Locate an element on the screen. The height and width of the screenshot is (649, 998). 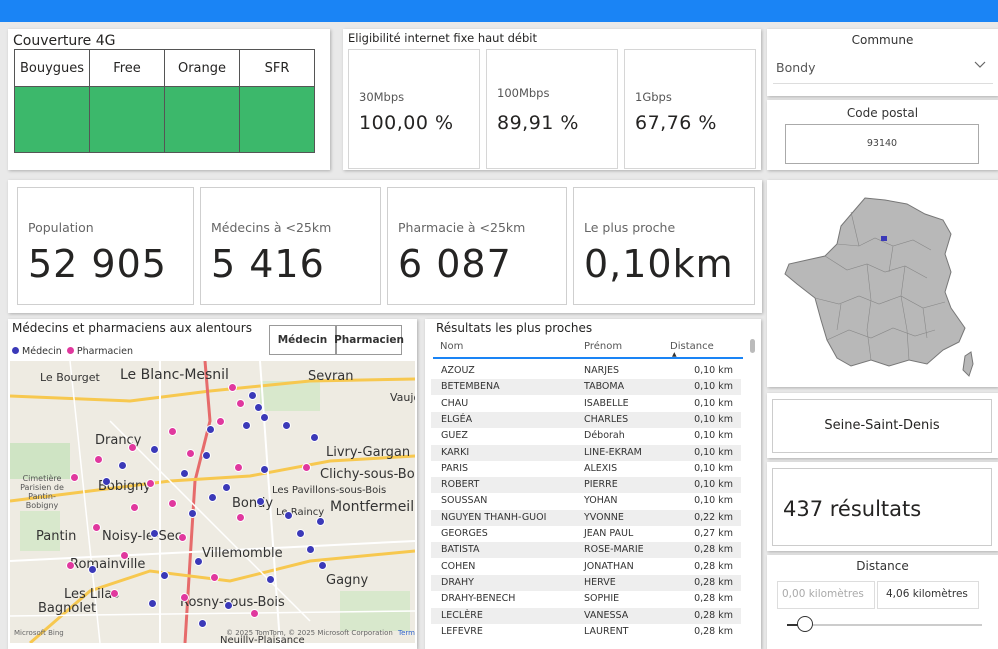
map-terms-link: Terms is located at coordinates (406, 633).